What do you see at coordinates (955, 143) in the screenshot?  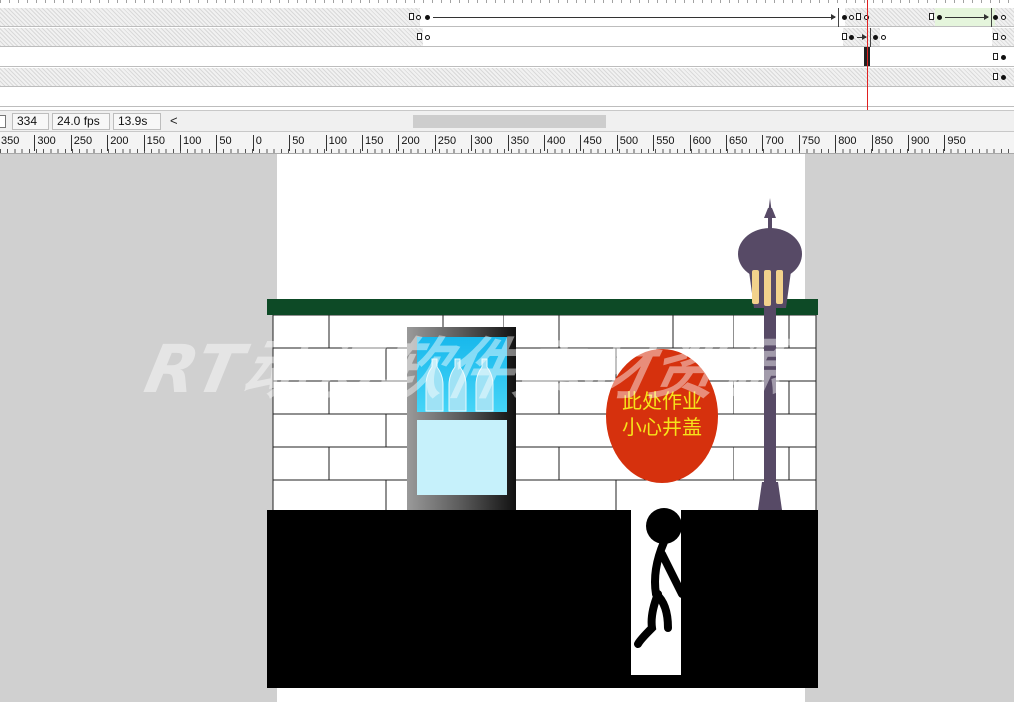 I see `ruler-label: 950` at bounding box center [955, 143].